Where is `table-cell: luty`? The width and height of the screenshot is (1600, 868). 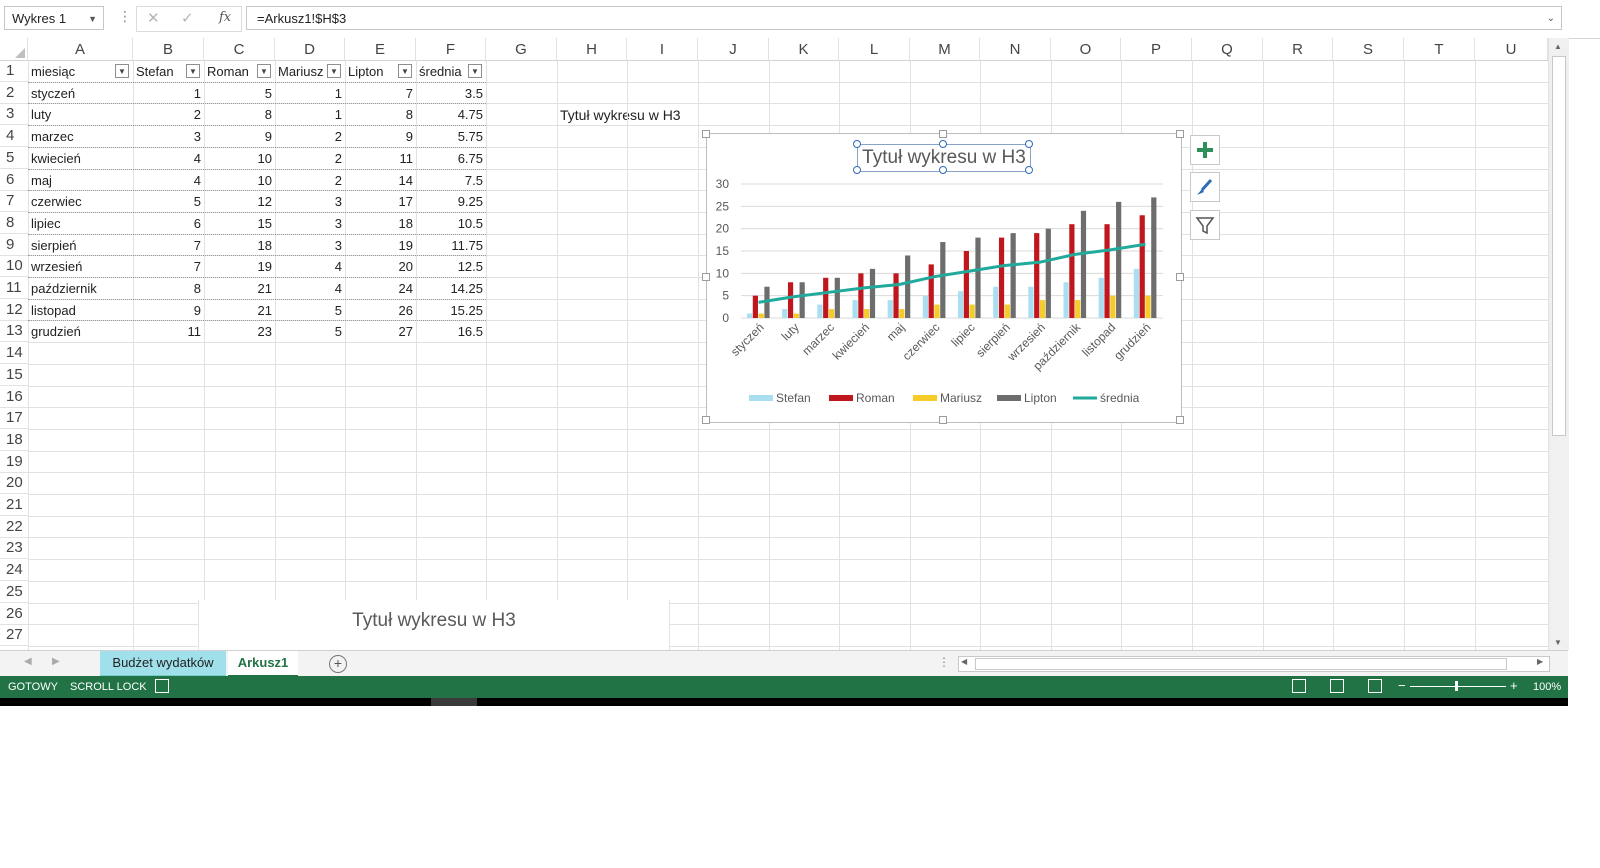
table-cell: luty is located at coordinates (80, 114).